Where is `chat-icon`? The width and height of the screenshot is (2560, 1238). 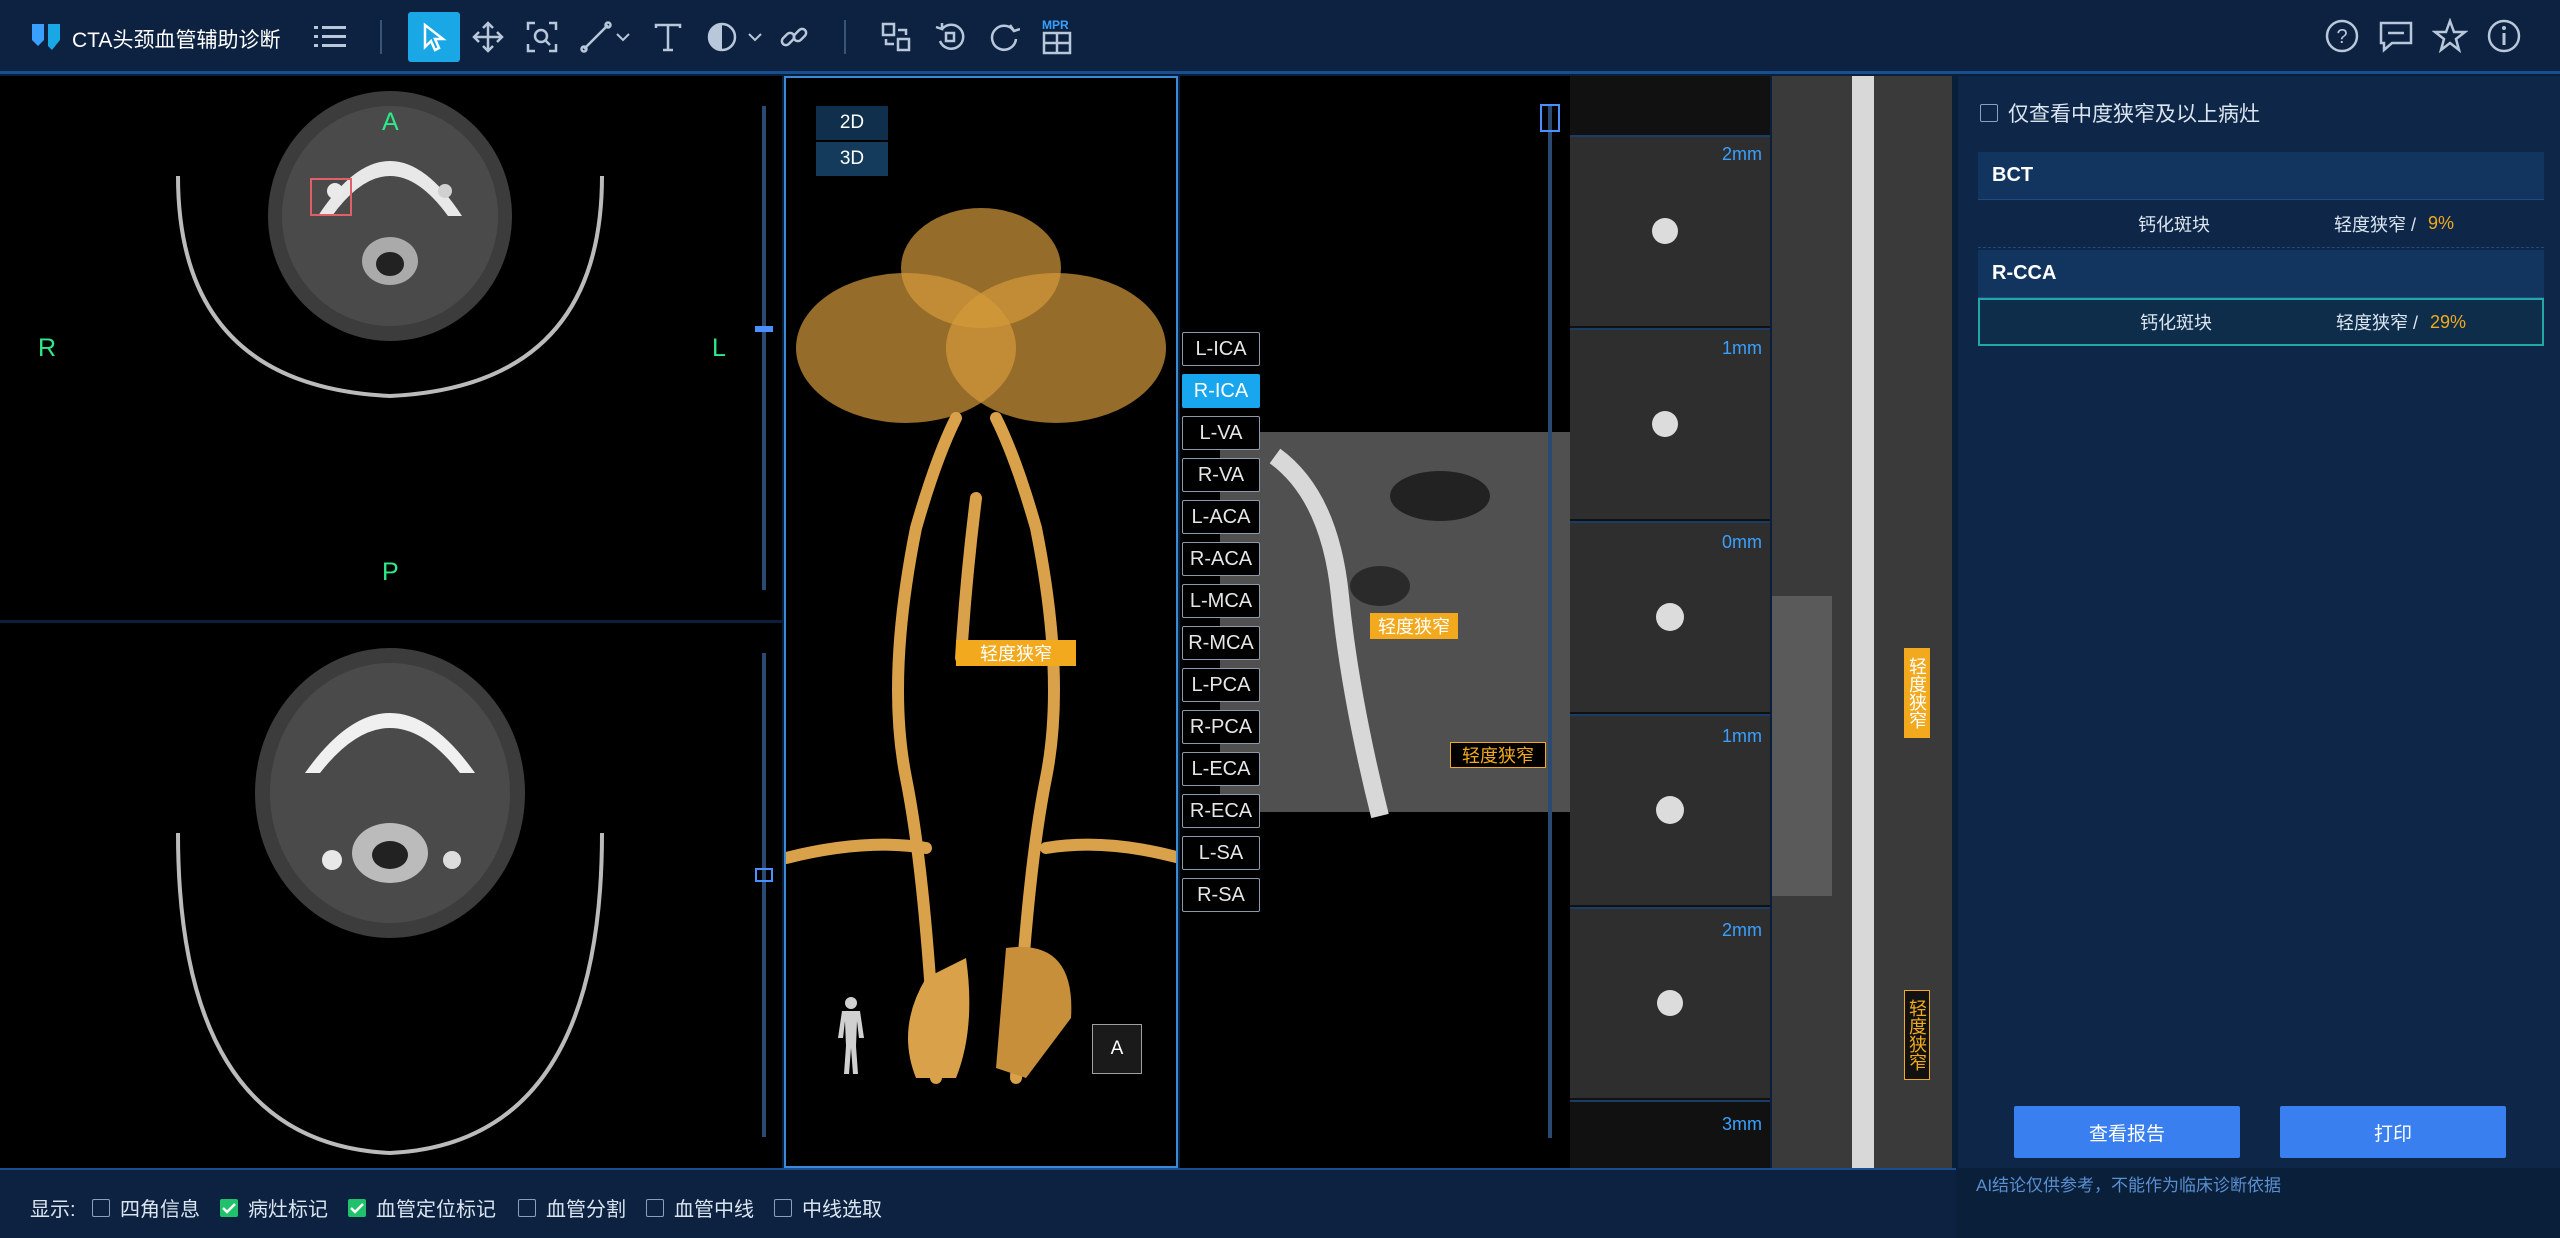
chat-icon is located at coordinates (2396, 36).